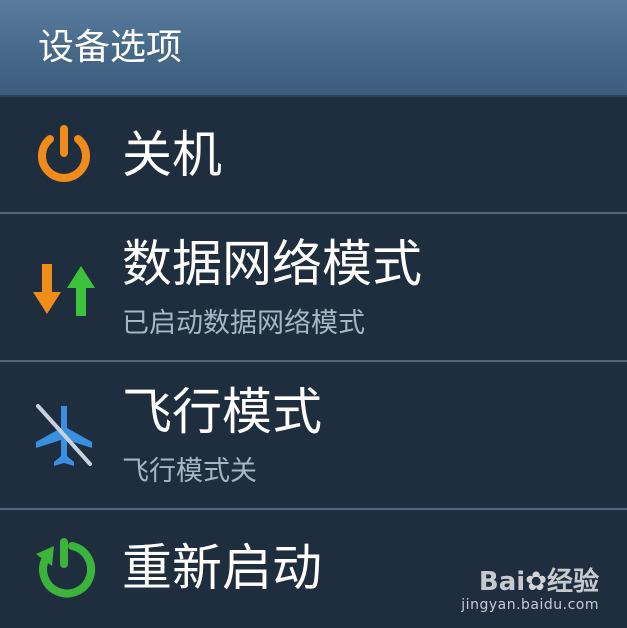 The image size is (627, 628). Describe the element at coordinates (64, 155) in the screenshot. I see `power-icon` at that location.